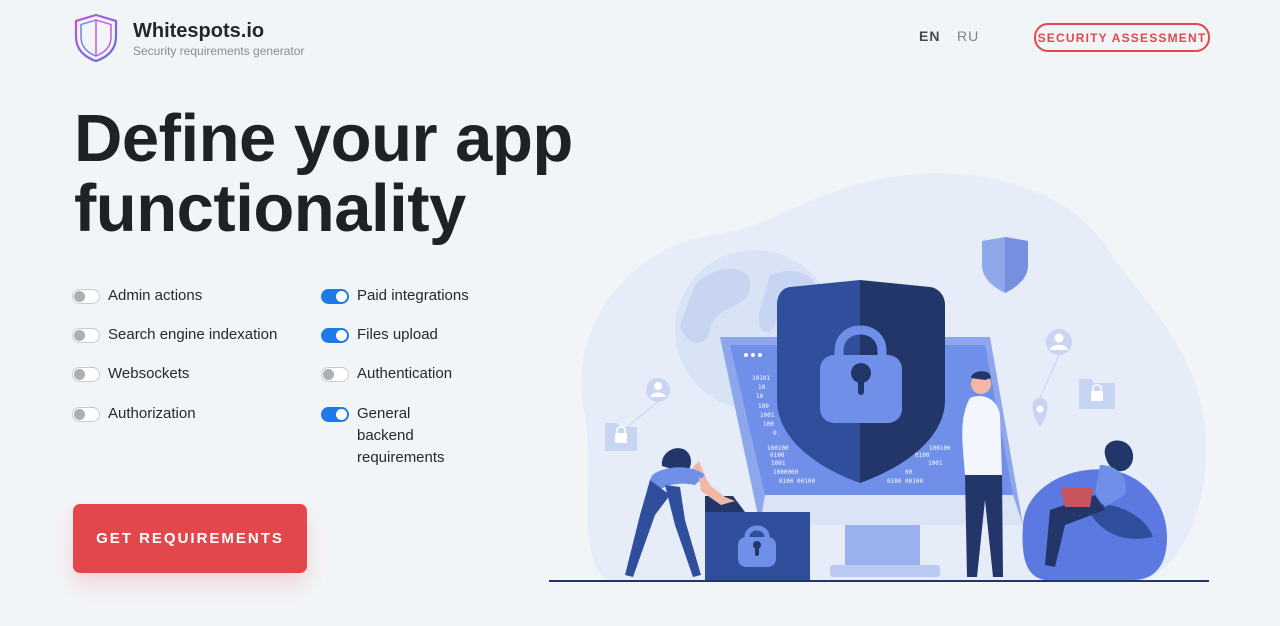 The height and width of the screenshot is (626, 1280). Describe the element at coordinates (413, 295) in the screenshot. I see `toggle-label: Paid integrations` at that location.